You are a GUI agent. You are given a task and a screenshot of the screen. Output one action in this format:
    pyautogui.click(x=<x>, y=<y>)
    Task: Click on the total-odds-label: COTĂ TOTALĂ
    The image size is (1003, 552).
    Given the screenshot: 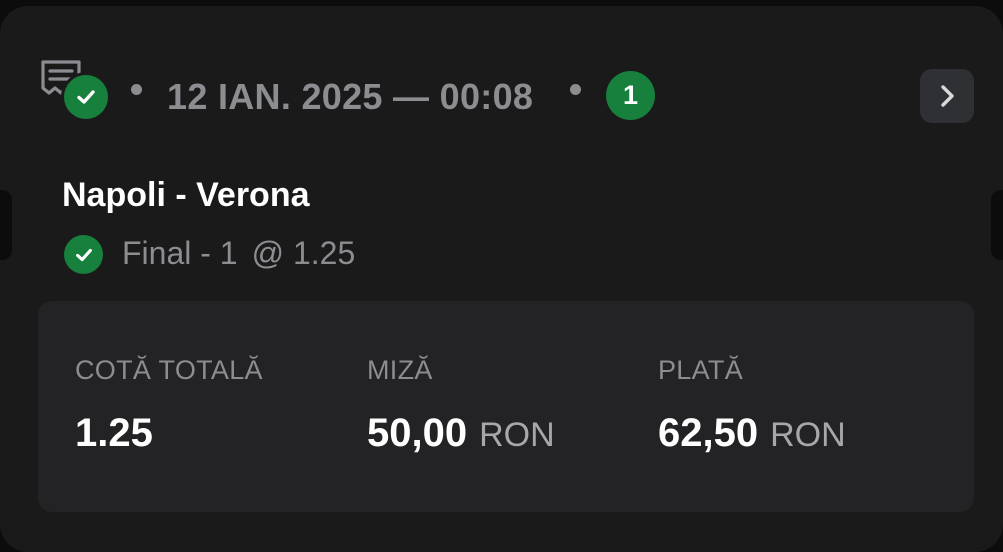 What is the action you would take?
    pyautogui.click(x=169, y=370)
    